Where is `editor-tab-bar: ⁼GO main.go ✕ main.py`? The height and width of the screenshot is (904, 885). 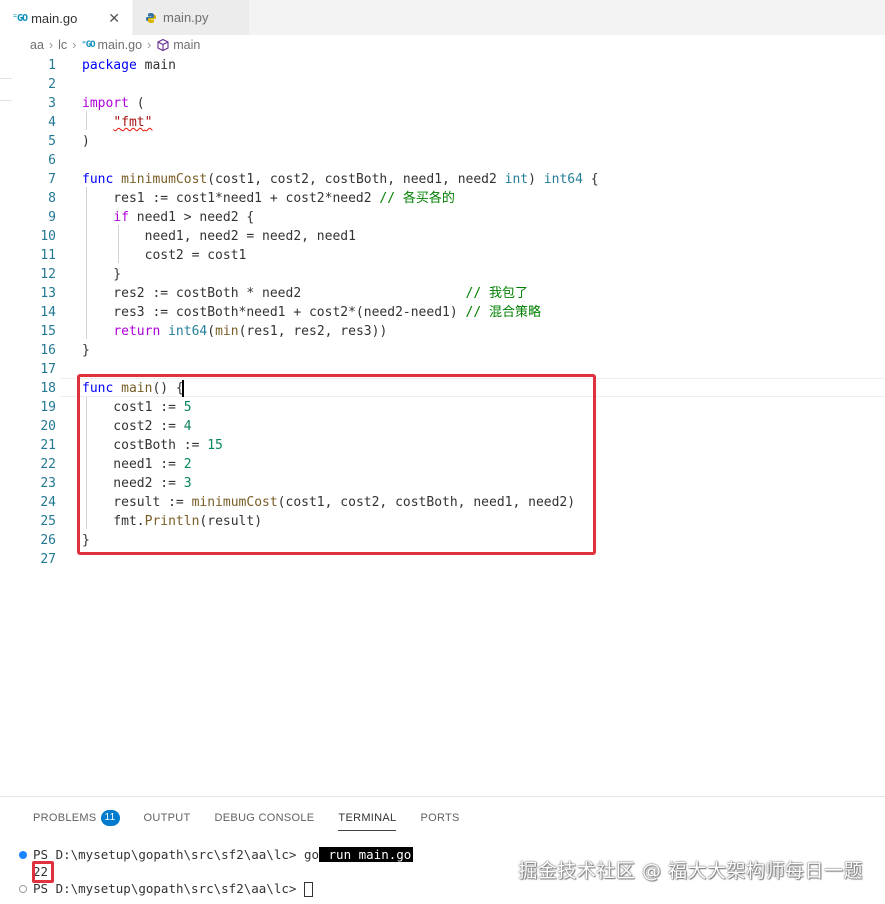
editor-tab-bar: ⁼GO main.go ✕ main.py is located at coordinates (442, 17).